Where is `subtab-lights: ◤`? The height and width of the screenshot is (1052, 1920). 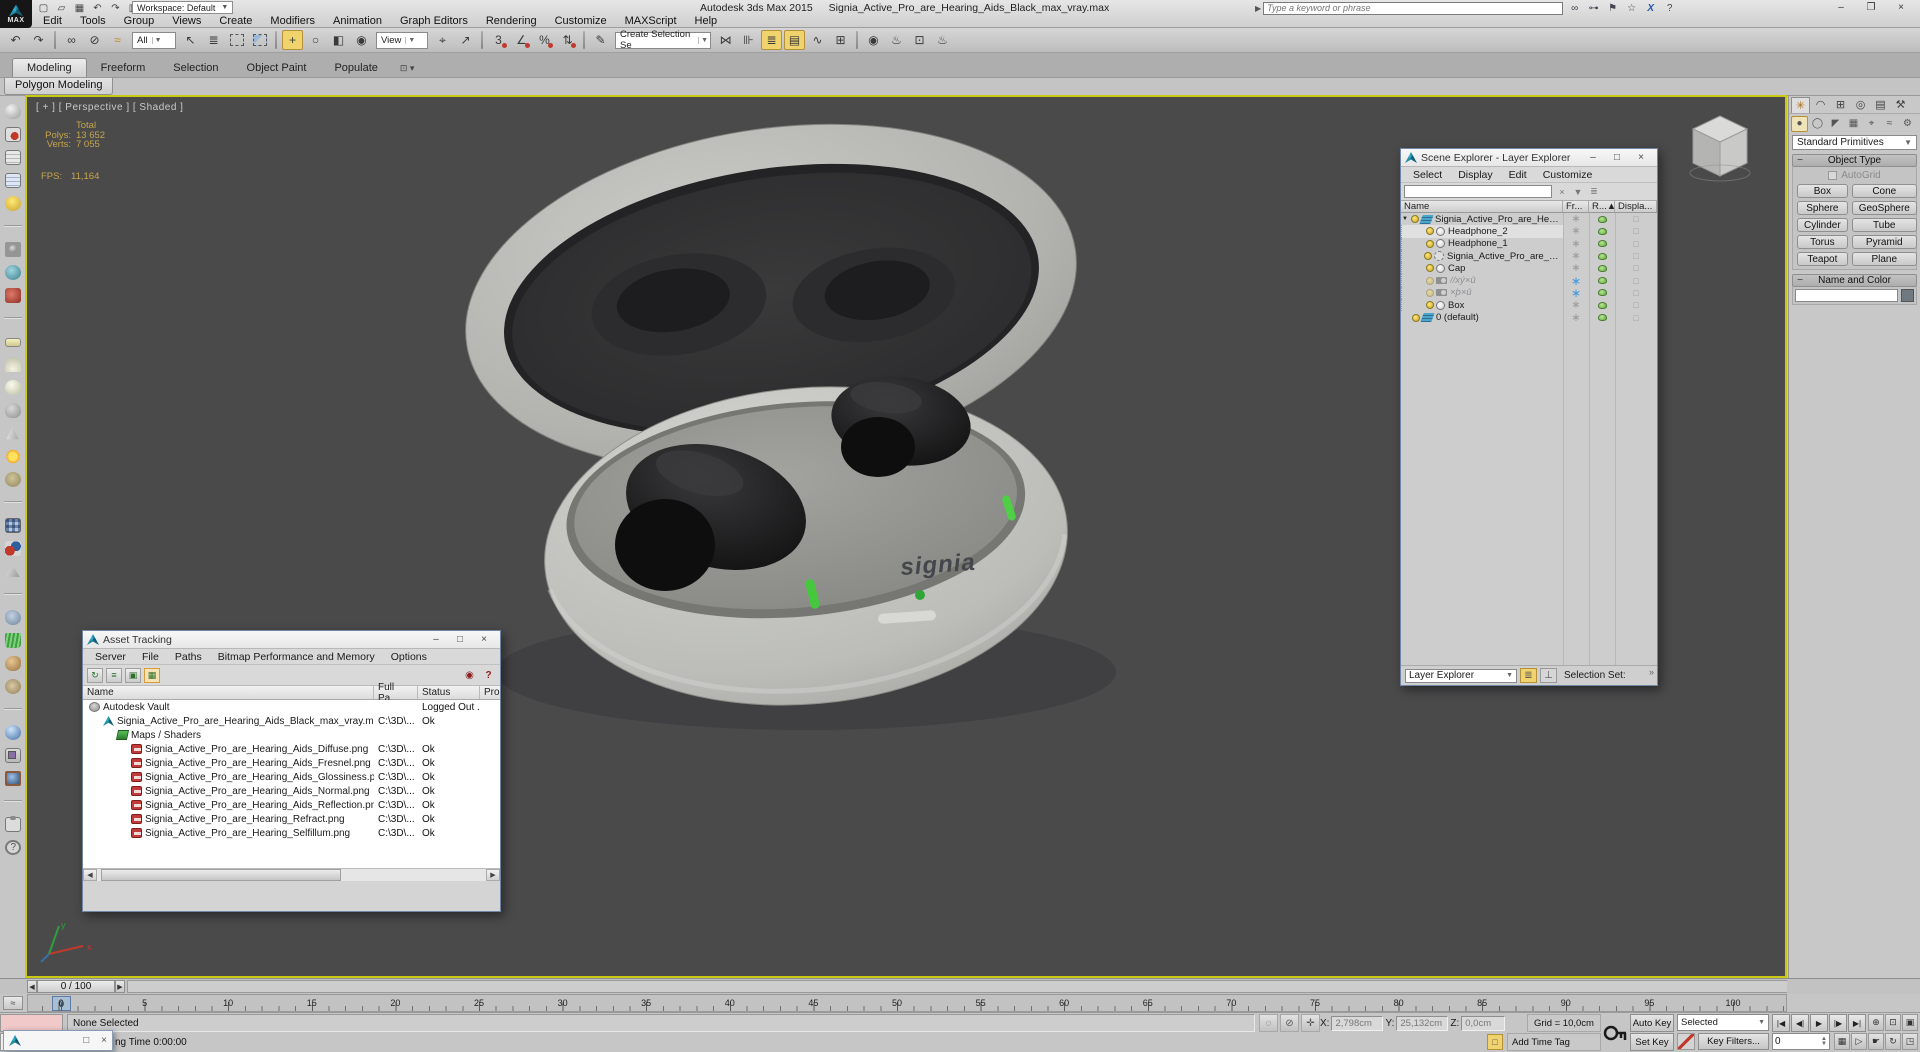
subtab-lights: ◤ is located at coordinates (1835, 124).